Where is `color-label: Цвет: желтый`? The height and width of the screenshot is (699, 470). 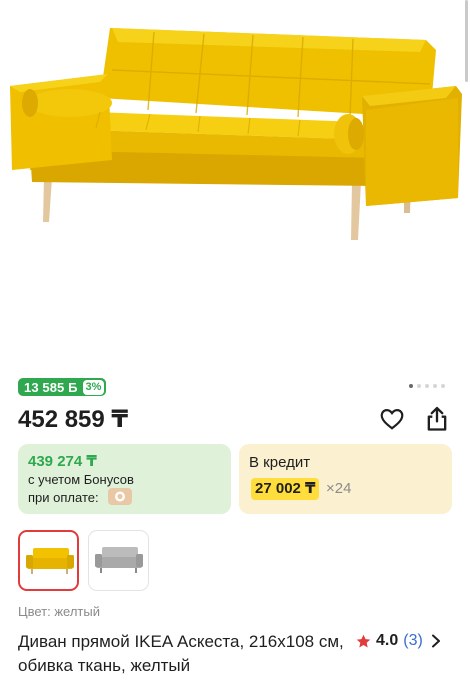
color-label: Цвет: желтый is located at coordinates (59, 611).